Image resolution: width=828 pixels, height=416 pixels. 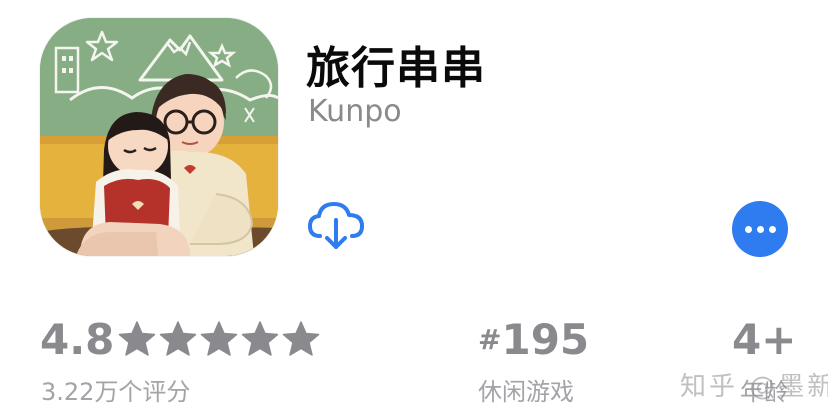 I want to click on rank-hash: #, so click(x=490, y=339).